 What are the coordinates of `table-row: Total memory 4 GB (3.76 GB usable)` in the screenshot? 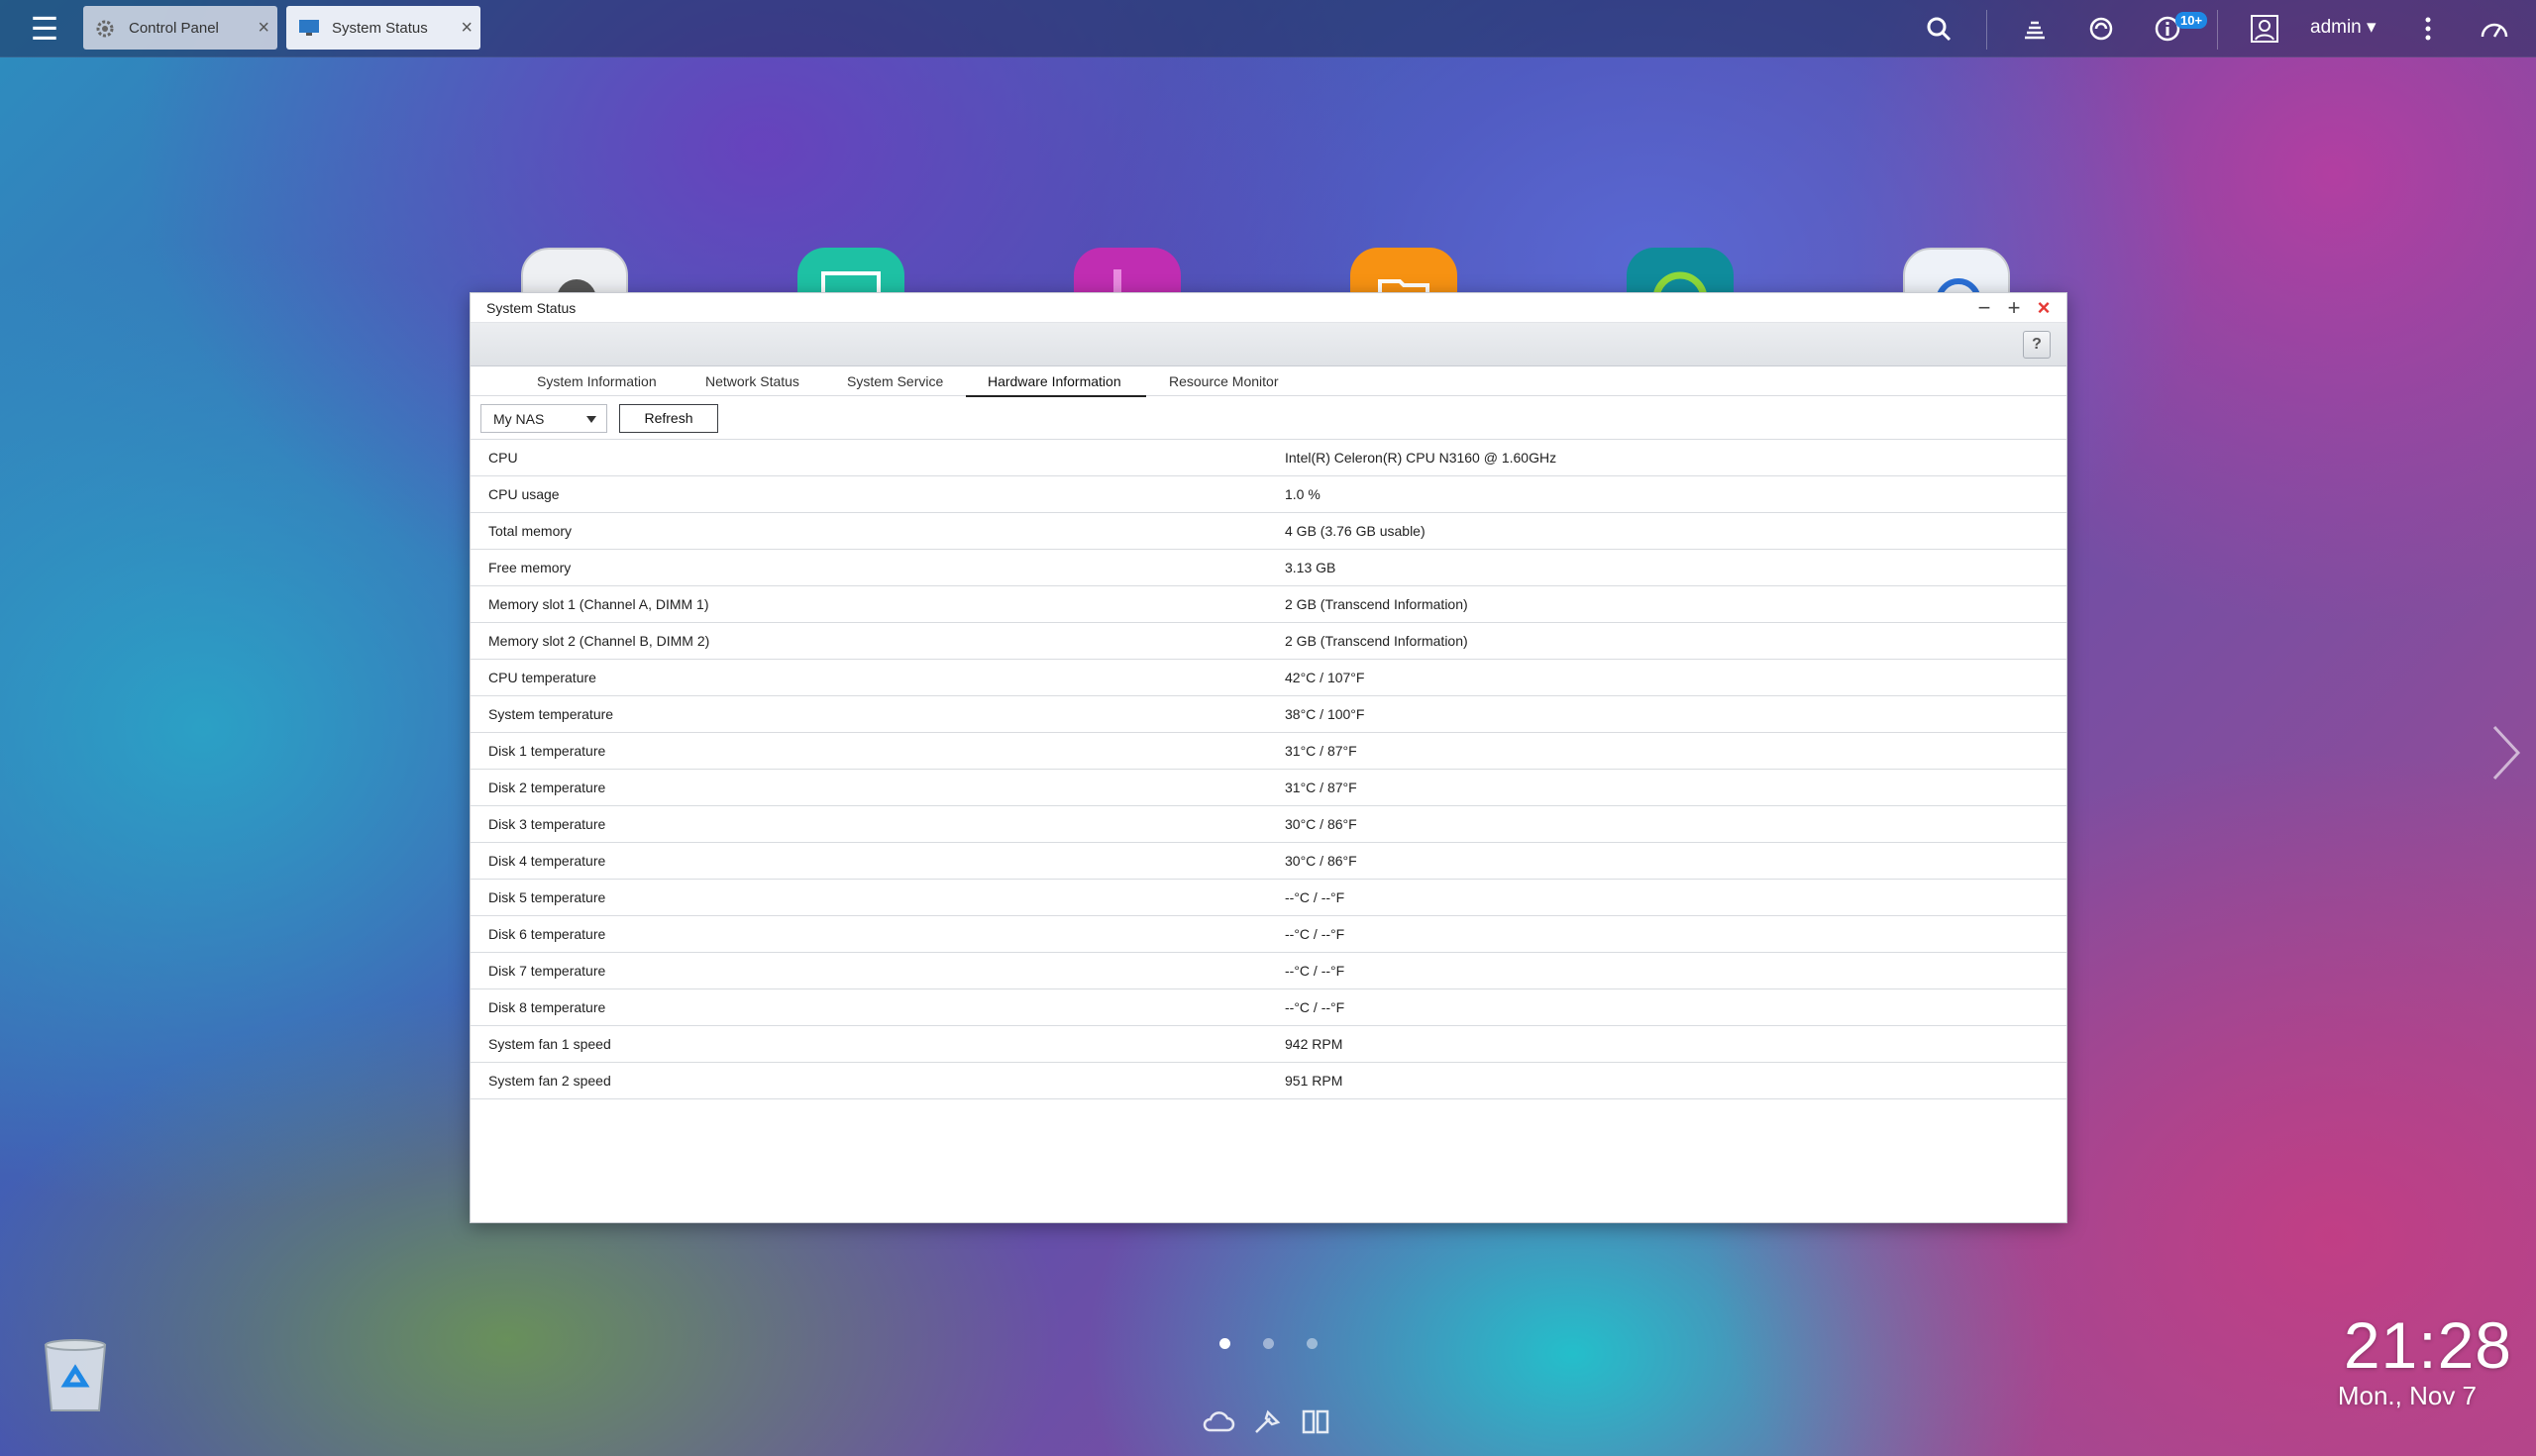 It's located at (1268, 531).